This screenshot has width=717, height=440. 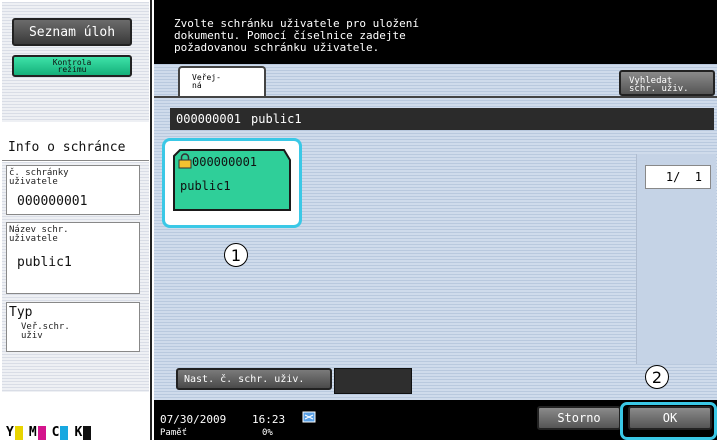 I want to click on selected-box-number: 000000001, so click(x=209, y=119).